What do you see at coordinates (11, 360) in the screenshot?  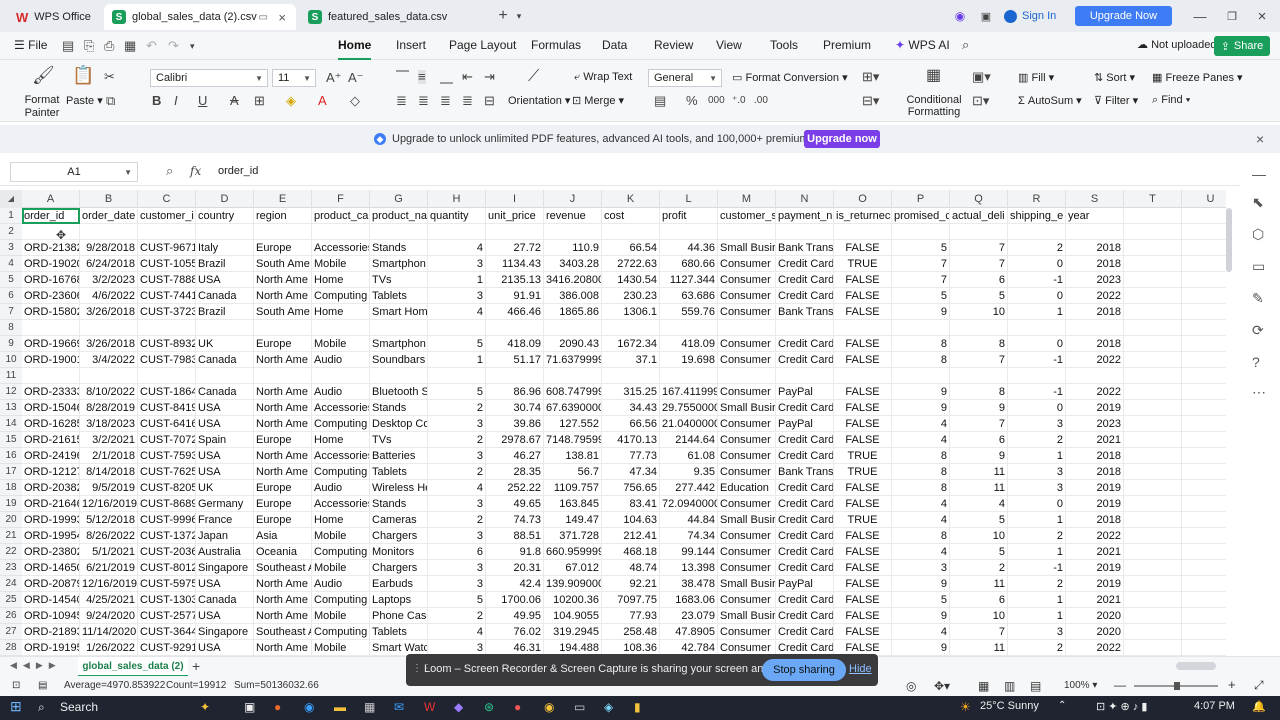 I see `row-header: 10` at bounding box center [11, 360].